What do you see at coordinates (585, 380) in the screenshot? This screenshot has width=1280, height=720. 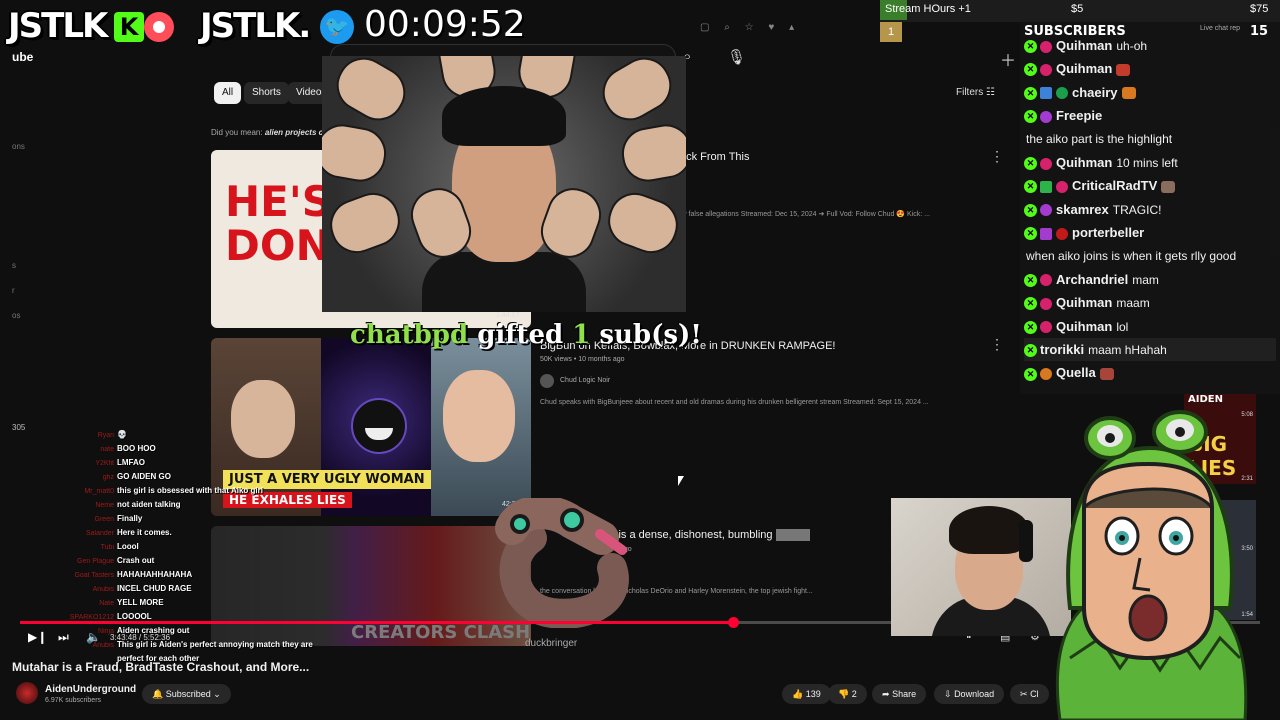 I see `channel-name: Chud Logic Noir` at bounding box center [585, 380].